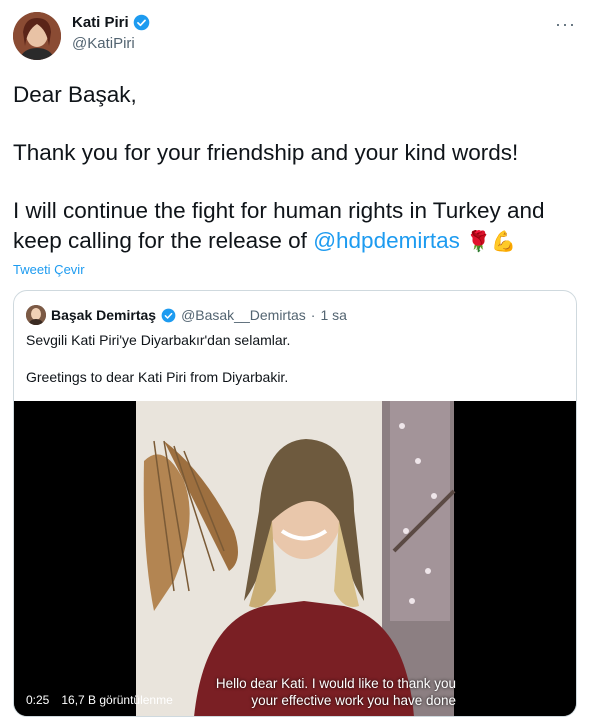  Describe the element at coordinates (49, 269) in the screenshot. I see `translate-tweet-link: Tweeti Çevir` at that location.